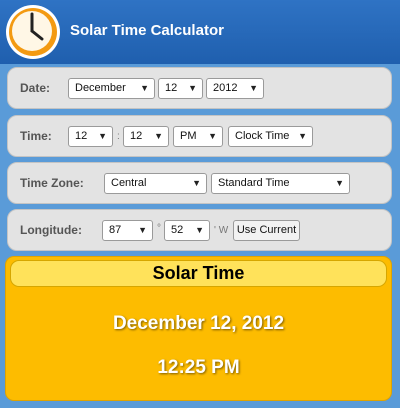  What do you see at coordinates (155, 183) in the screenshot?
I see `timezone-select: Central ▼` at bounding box center [155, 183].